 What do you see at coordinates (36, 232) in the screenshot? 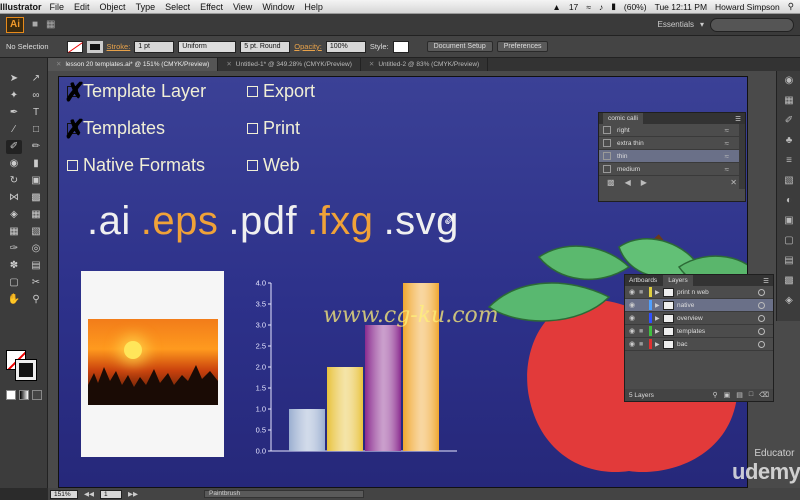
I see `gradient-tool-icon: ▧` at bounding box center [36, 232].